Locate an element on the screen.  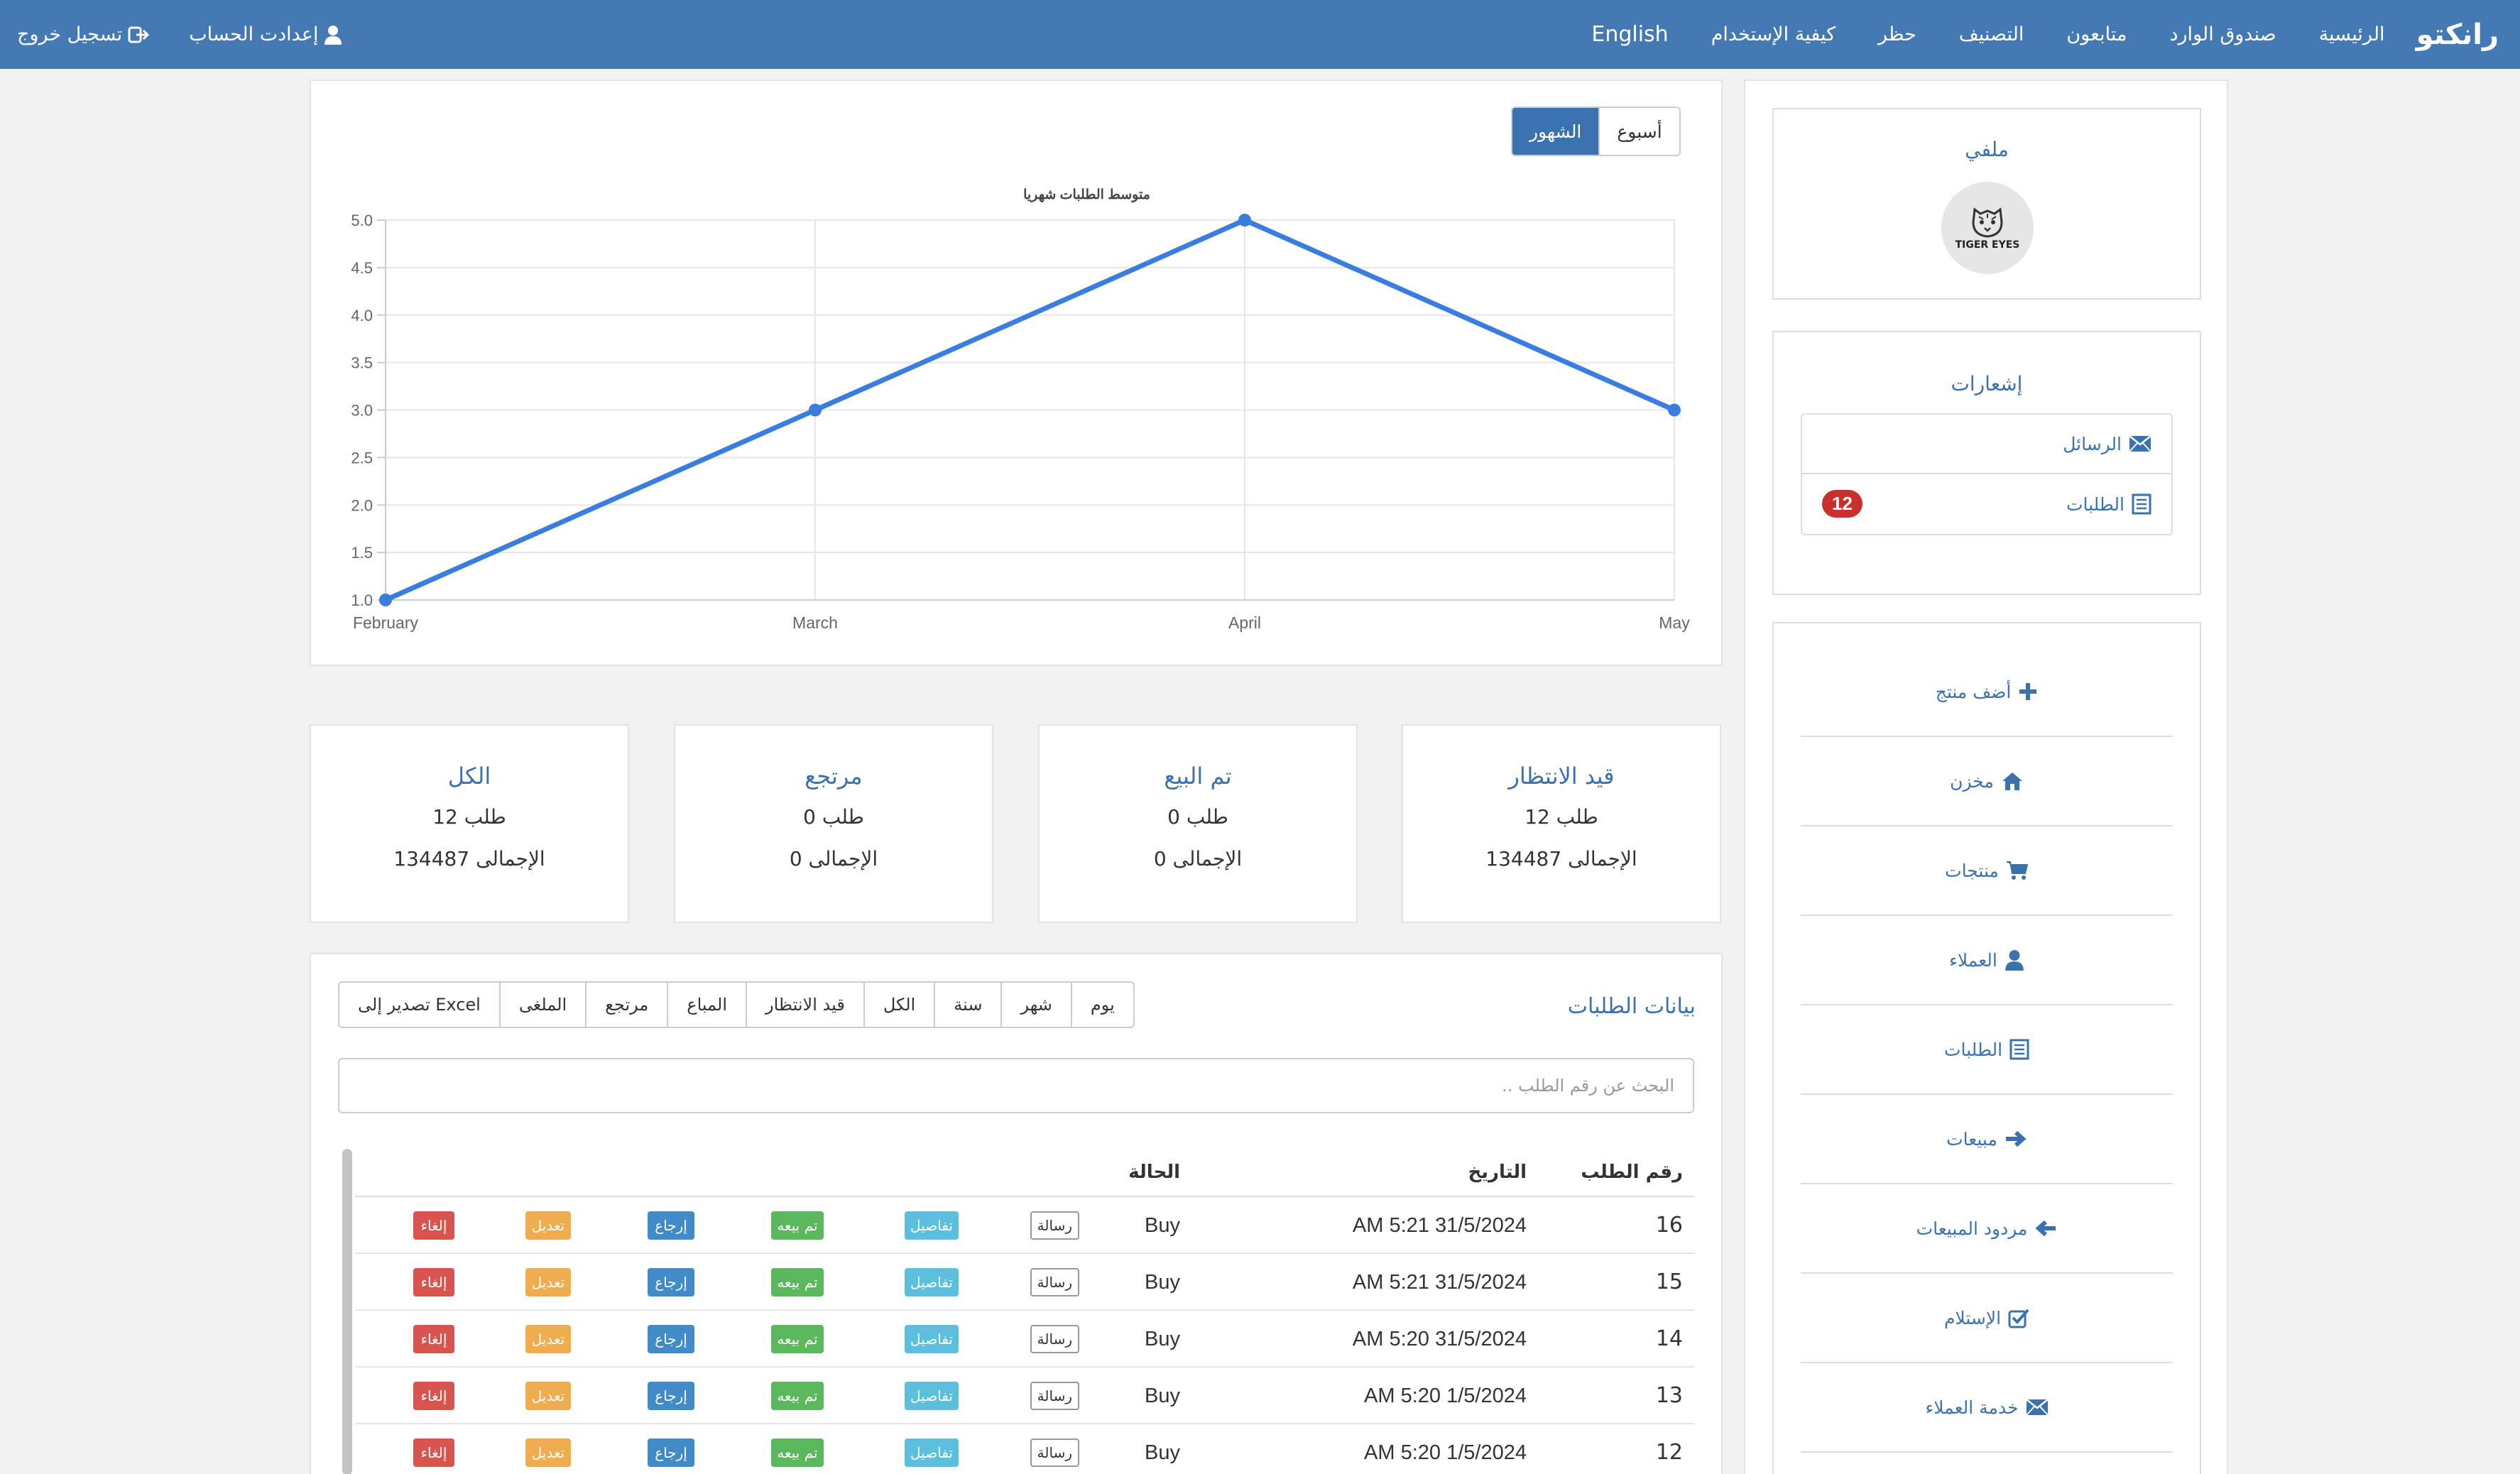
menu-receipt: الإستلام is located at coordinates (1987, 1318).